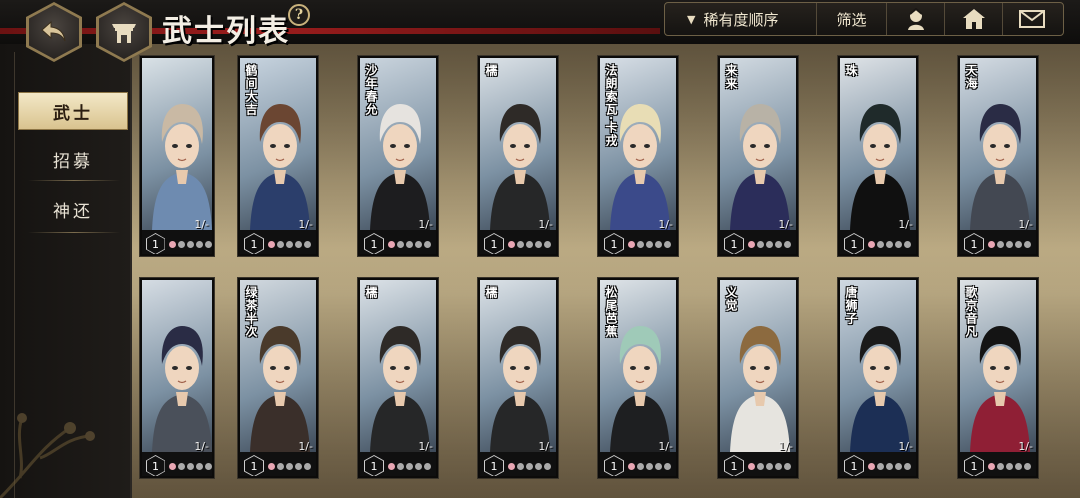  I want to click on character-name: 绿茶半次, so click(251, 312).